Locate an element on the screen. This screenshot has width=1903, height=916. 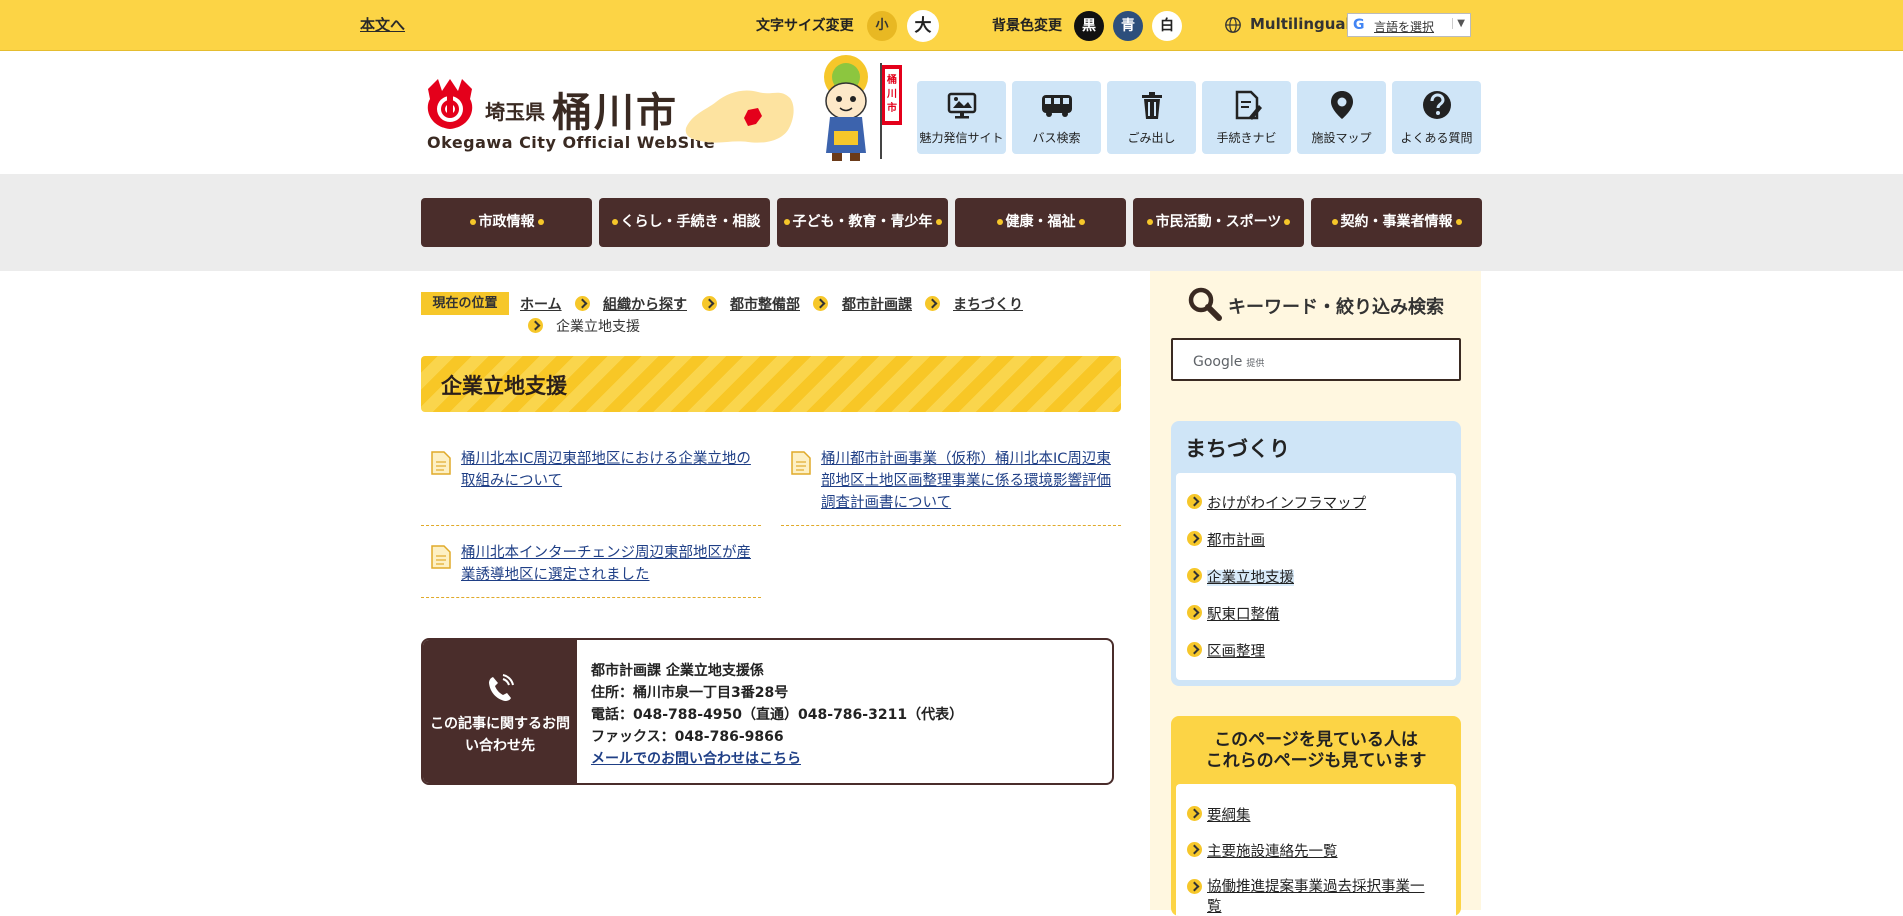
popular-item: 要綱集 is located at coordinates (1219, 814).